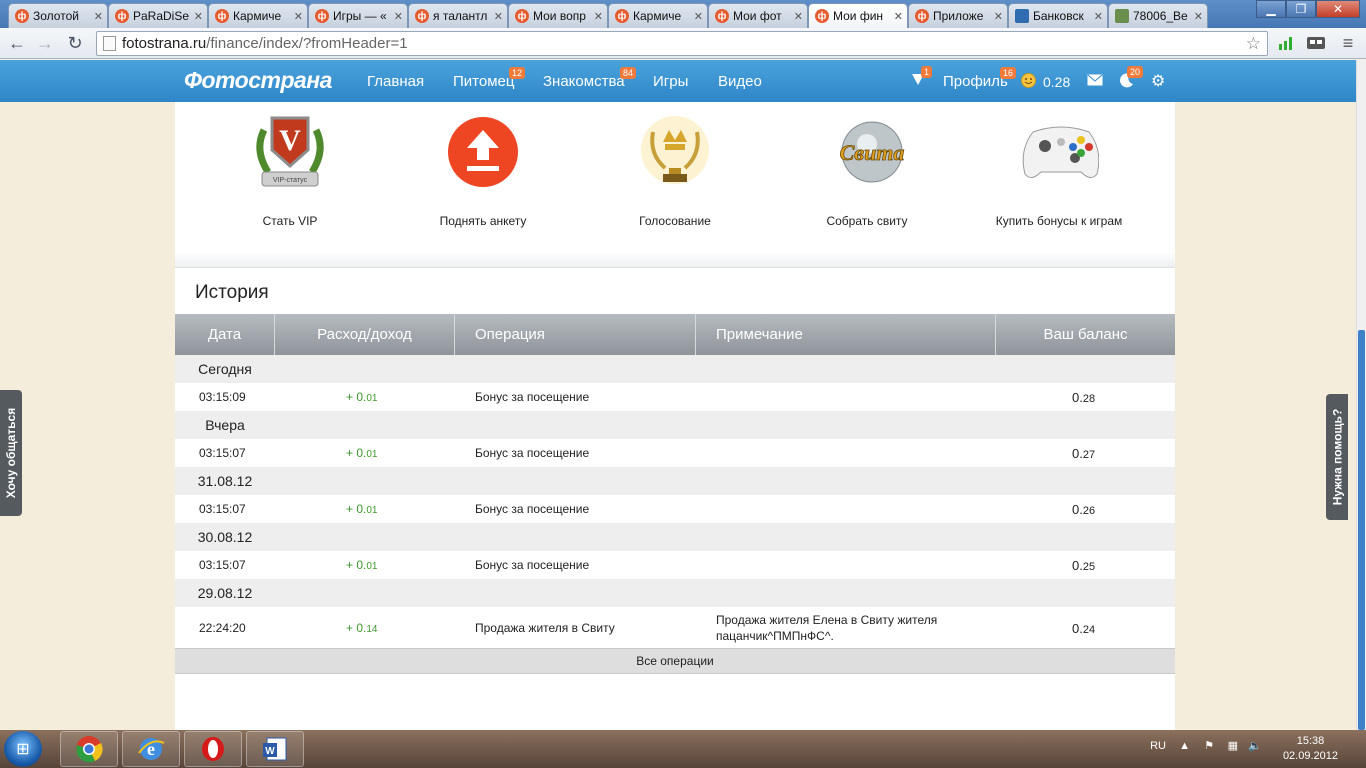 The image size is (1366, 768). I want to click on feature-buy-game-bonuses: Купить бонусы к играм, so click(1059, 170).